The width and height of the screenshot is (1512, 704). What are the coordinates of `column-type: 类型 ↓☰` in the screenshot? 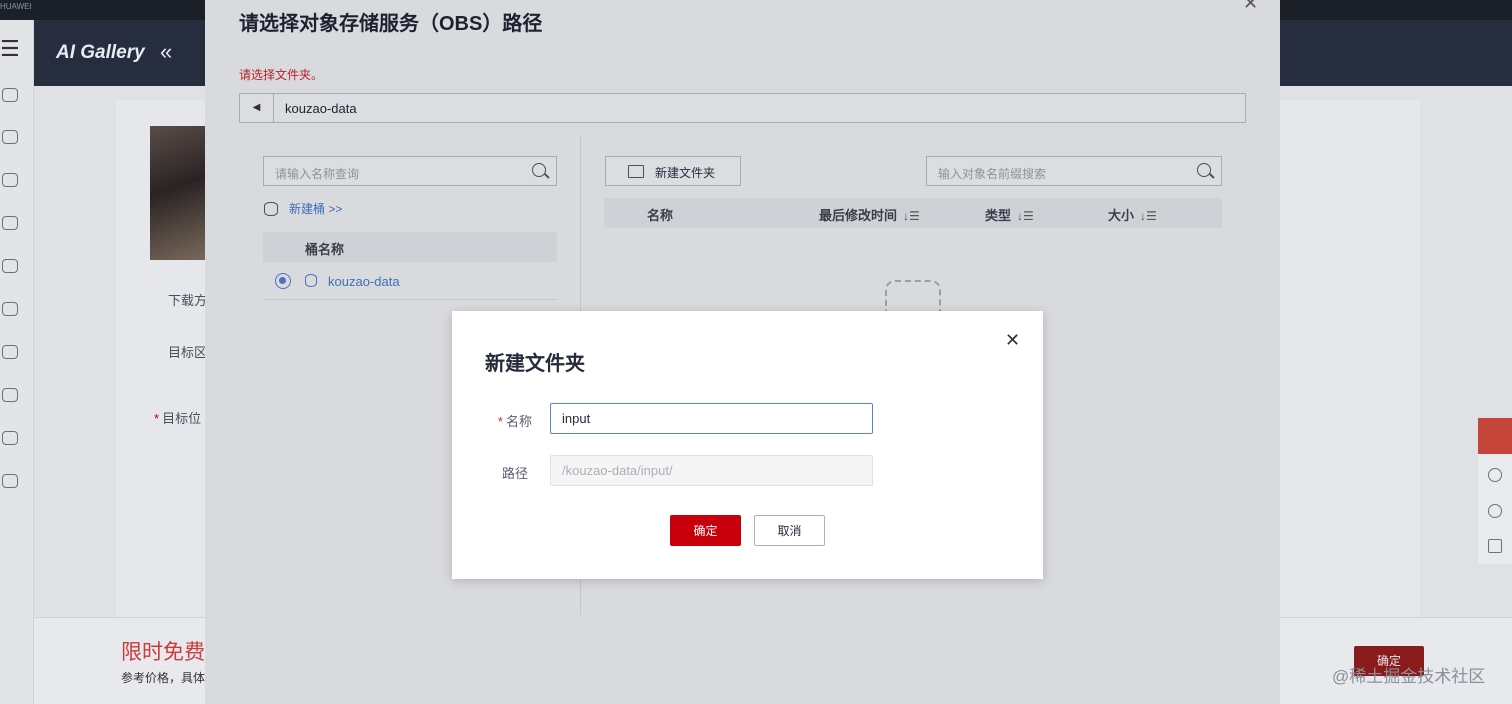 It's located at (1009, 214).